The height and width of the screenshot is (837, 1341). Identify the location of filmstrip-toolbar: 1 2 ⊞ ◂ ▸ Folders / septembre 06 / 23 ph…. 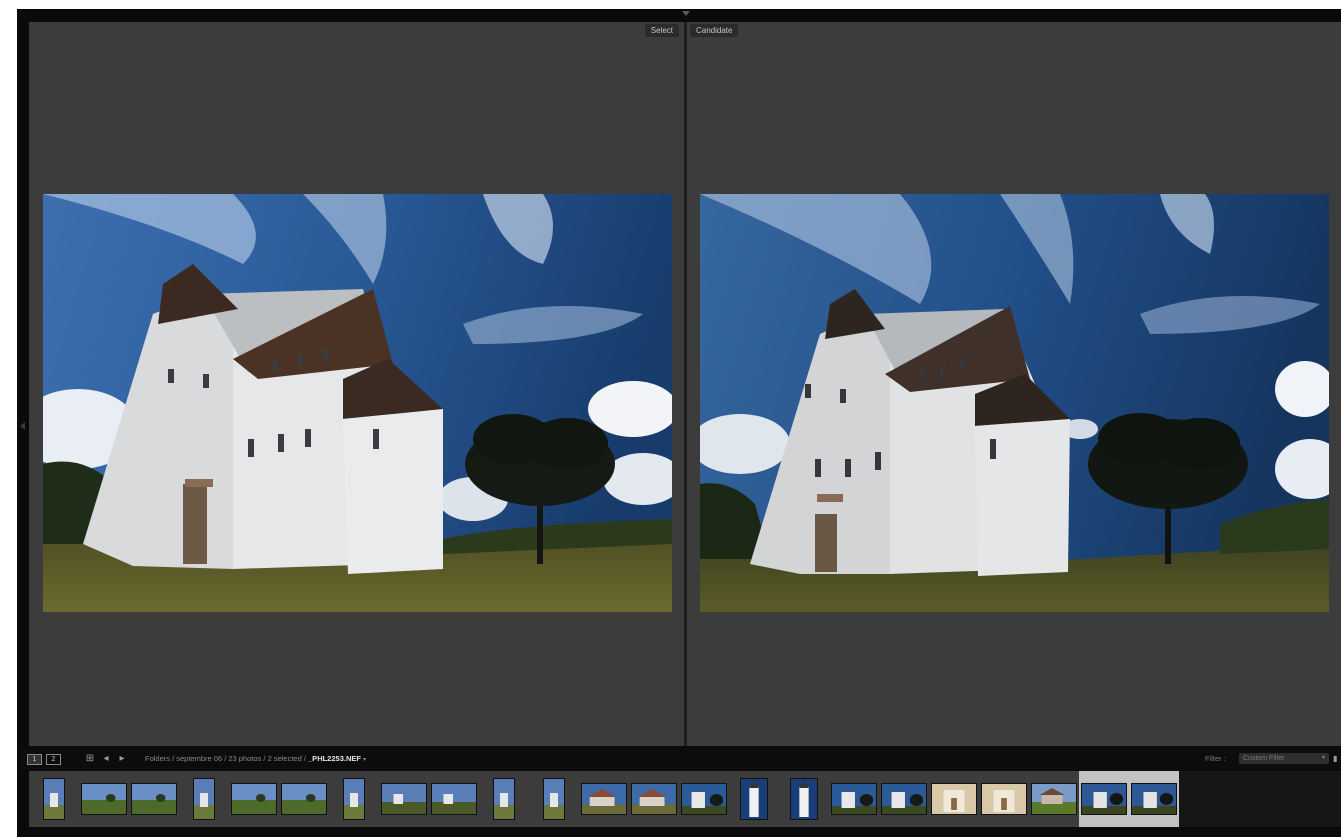
(679, 759).